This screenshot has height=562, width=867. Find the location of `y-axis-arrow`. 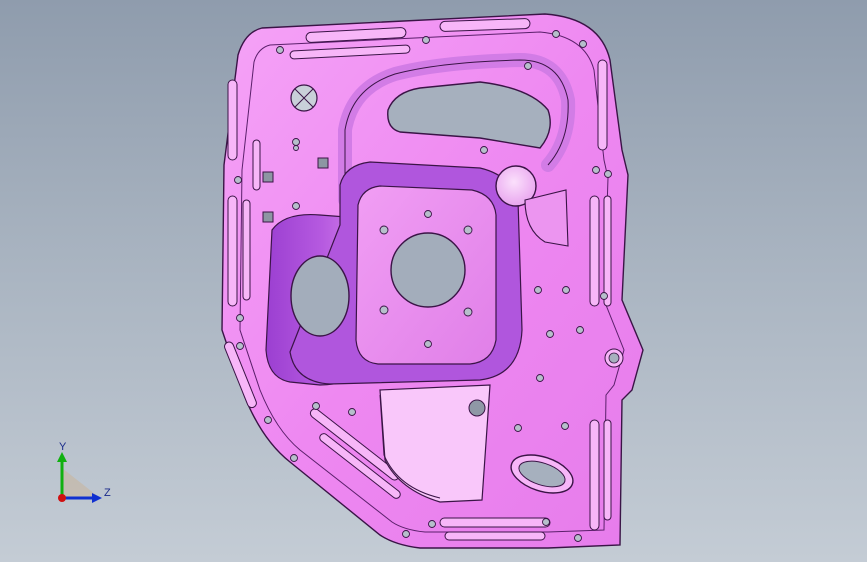

y-axis-arrow is located at coordinates (62, 457).